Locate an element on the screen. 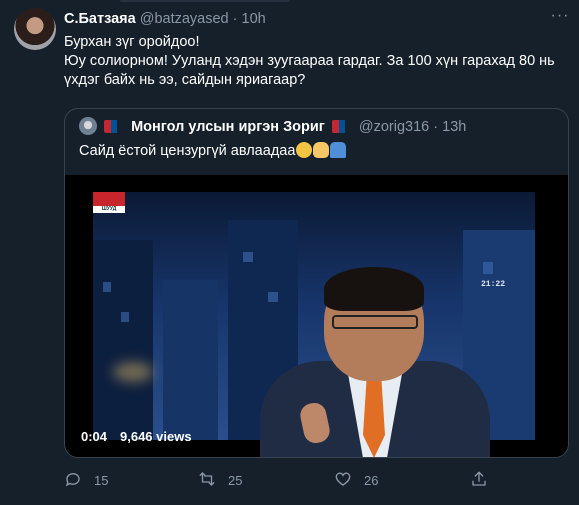 This screenshot has height=505, width=579. video-elapsed-time: 0:04 is located at coordinates (94, 436).